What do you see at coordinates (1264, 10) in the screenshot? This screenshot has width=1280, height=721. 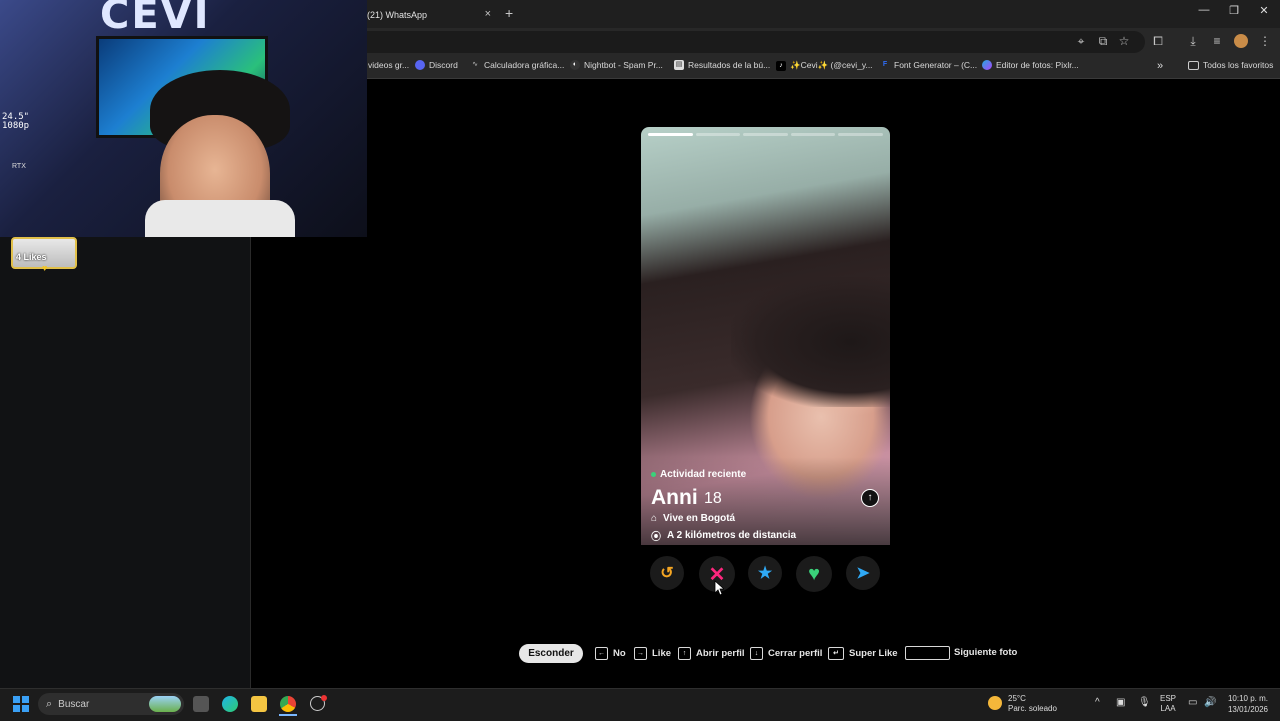 I see `close-window-button: ✕` at bounding box center [1264, 10].